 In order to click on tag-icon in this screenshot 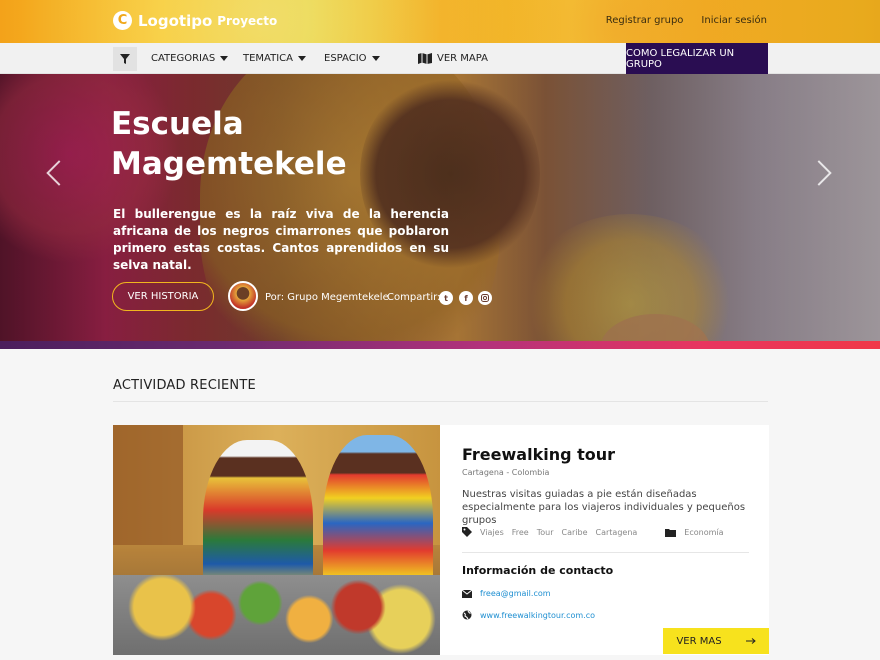, I will do `click(467, 532)`.